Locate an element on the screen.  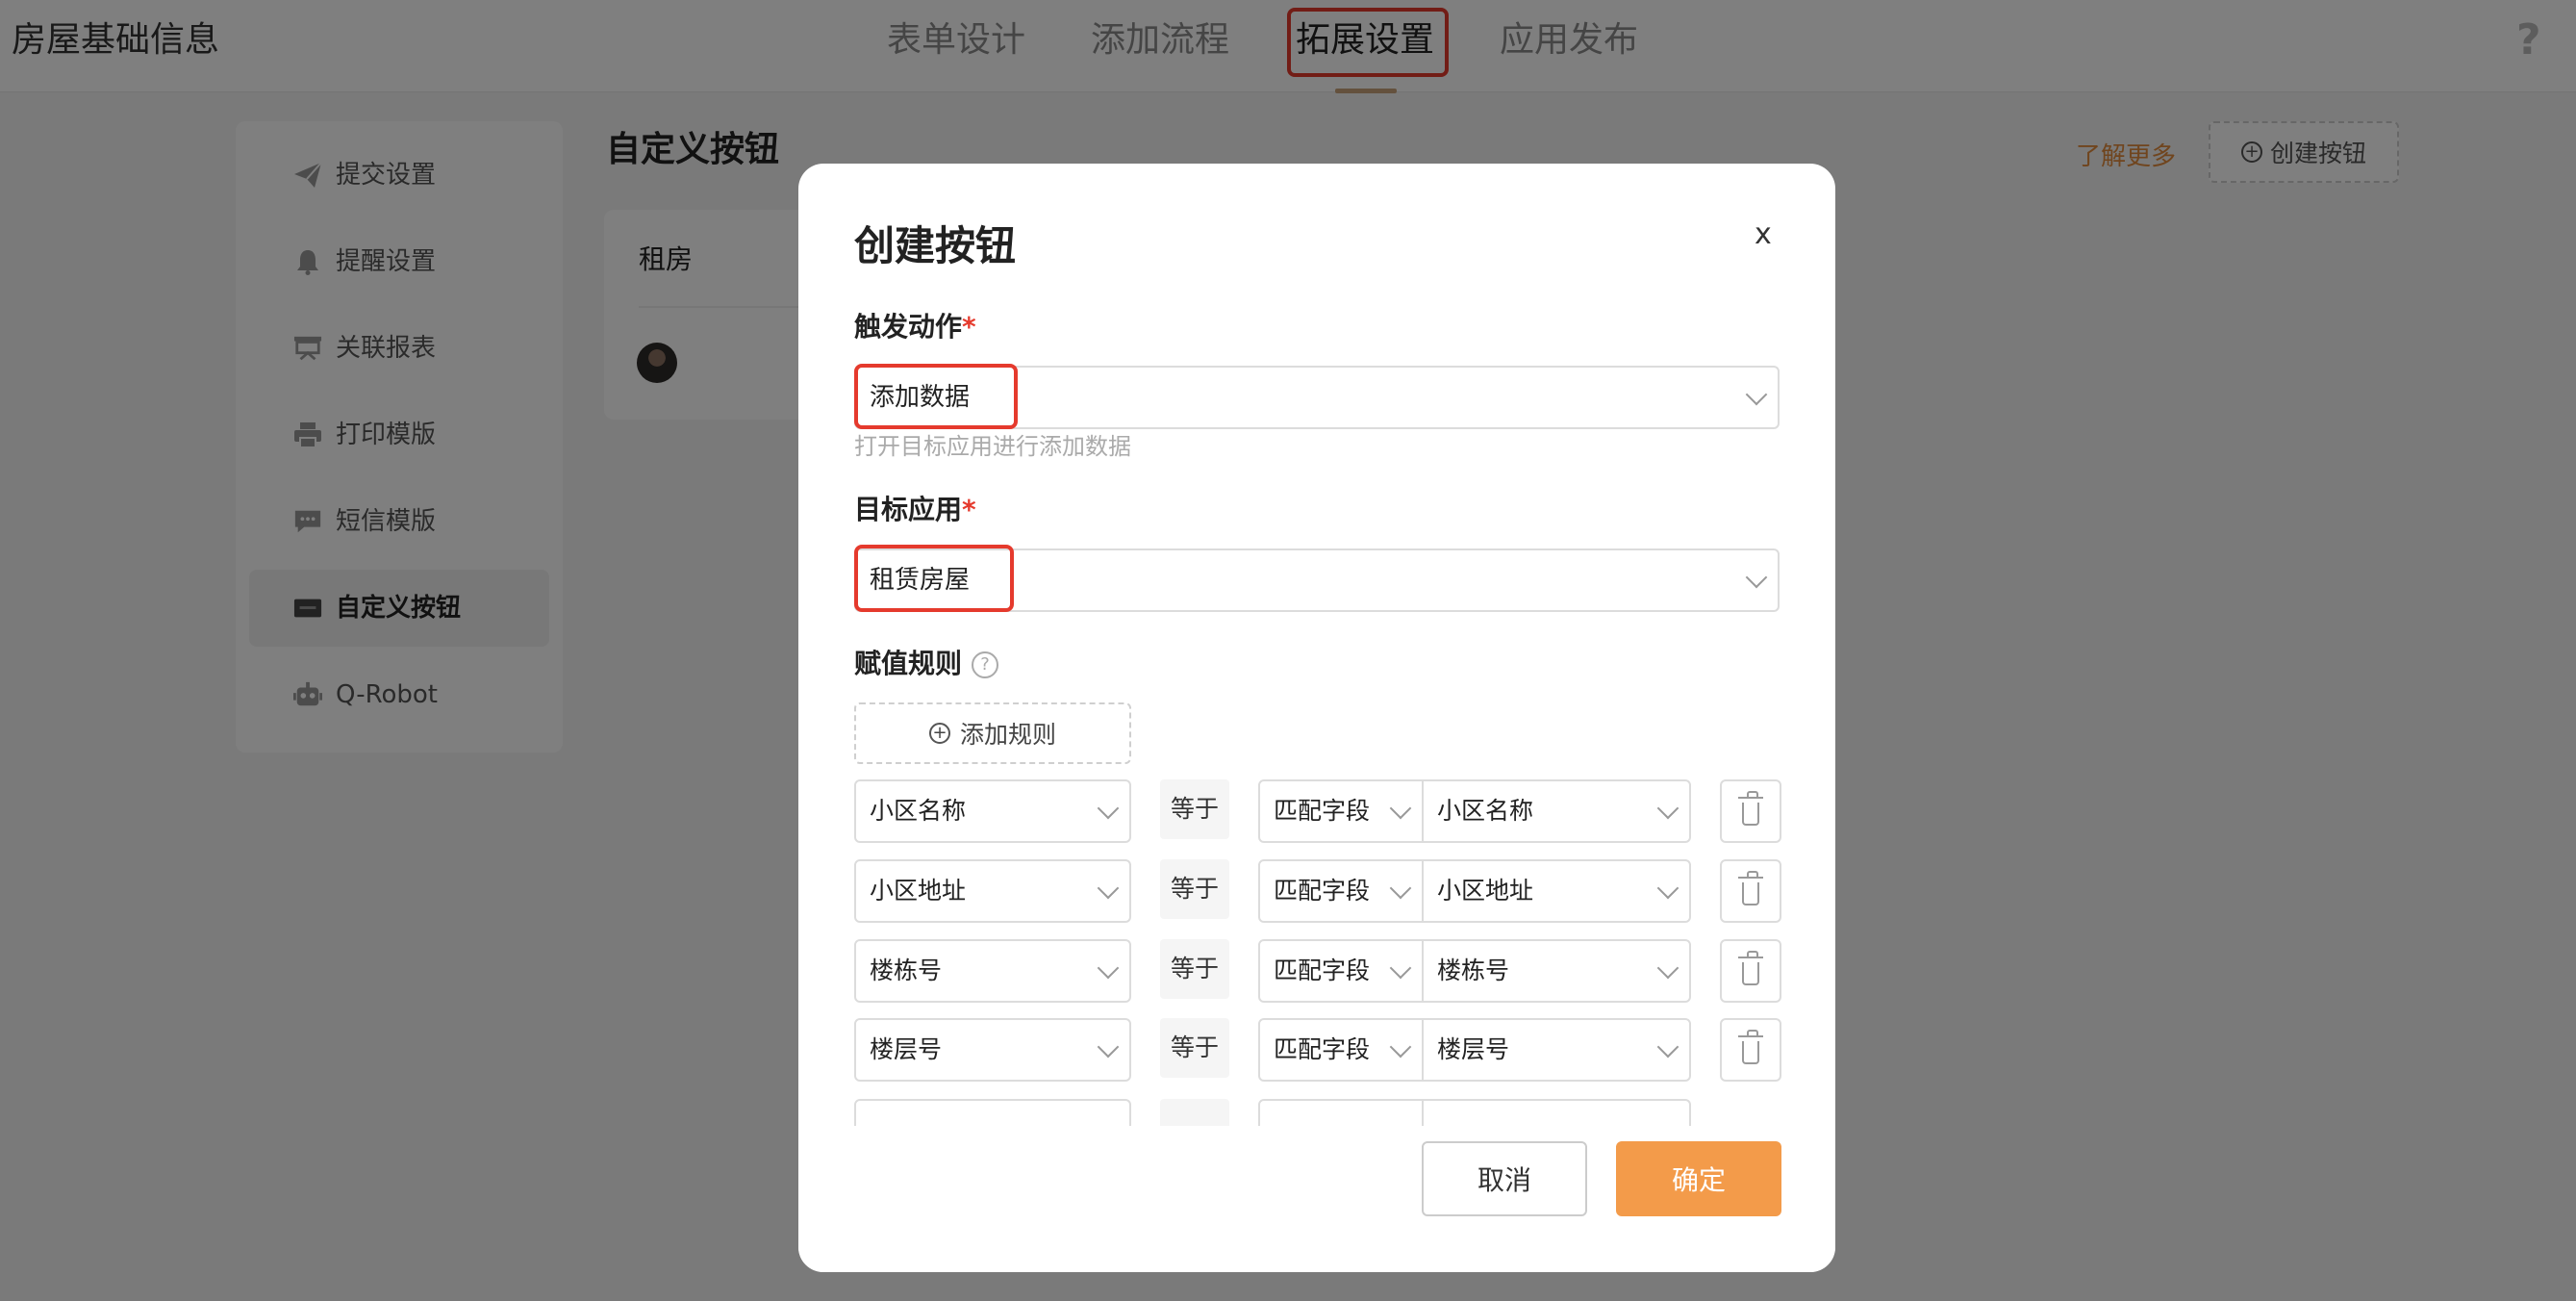
rule-row: 小区地址 等于 匹配字段 小区地址 is located at coordinates (1317, 892).